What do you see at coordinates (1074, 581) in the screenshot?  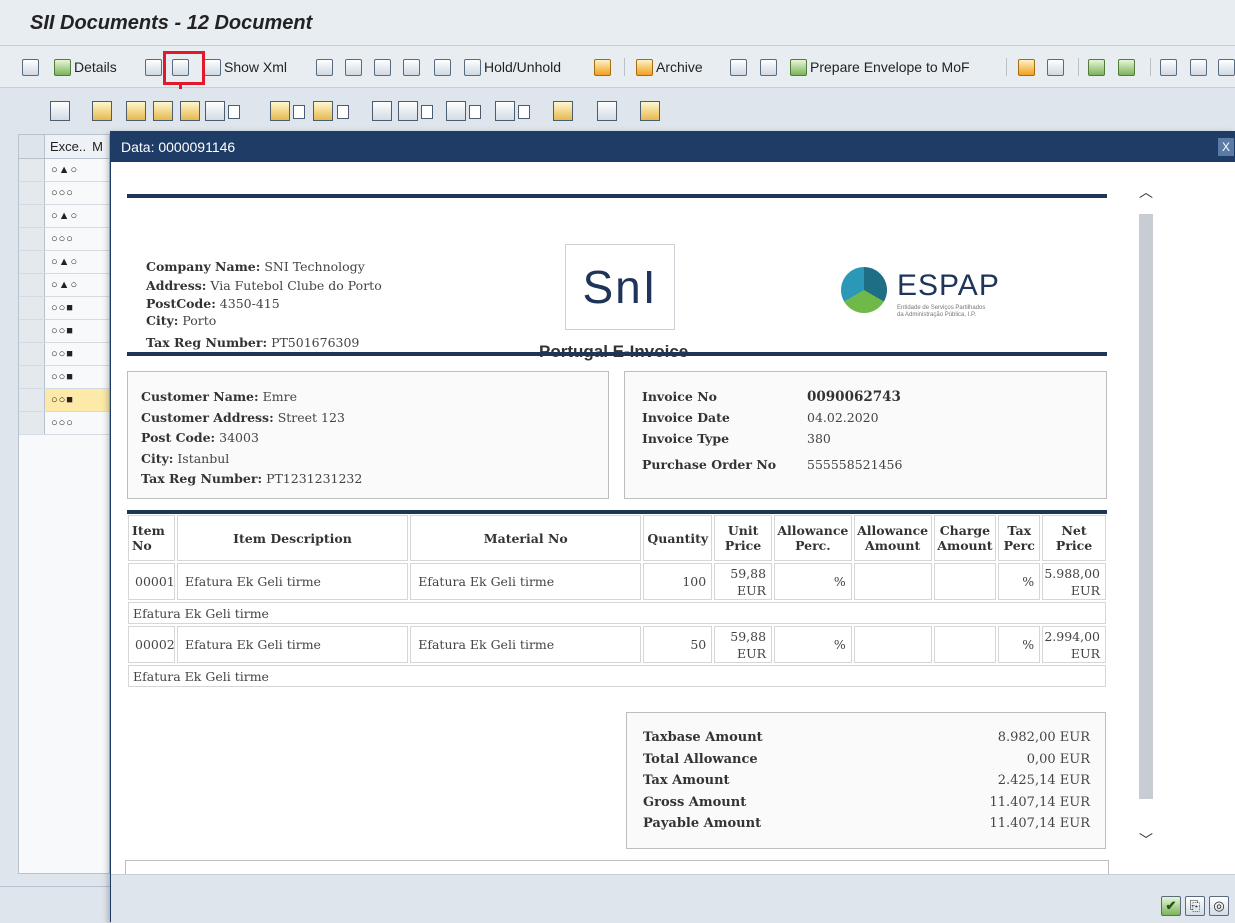 I see `item-net-price: 5.988,00 EUR` at bounding box center [1074, 581].